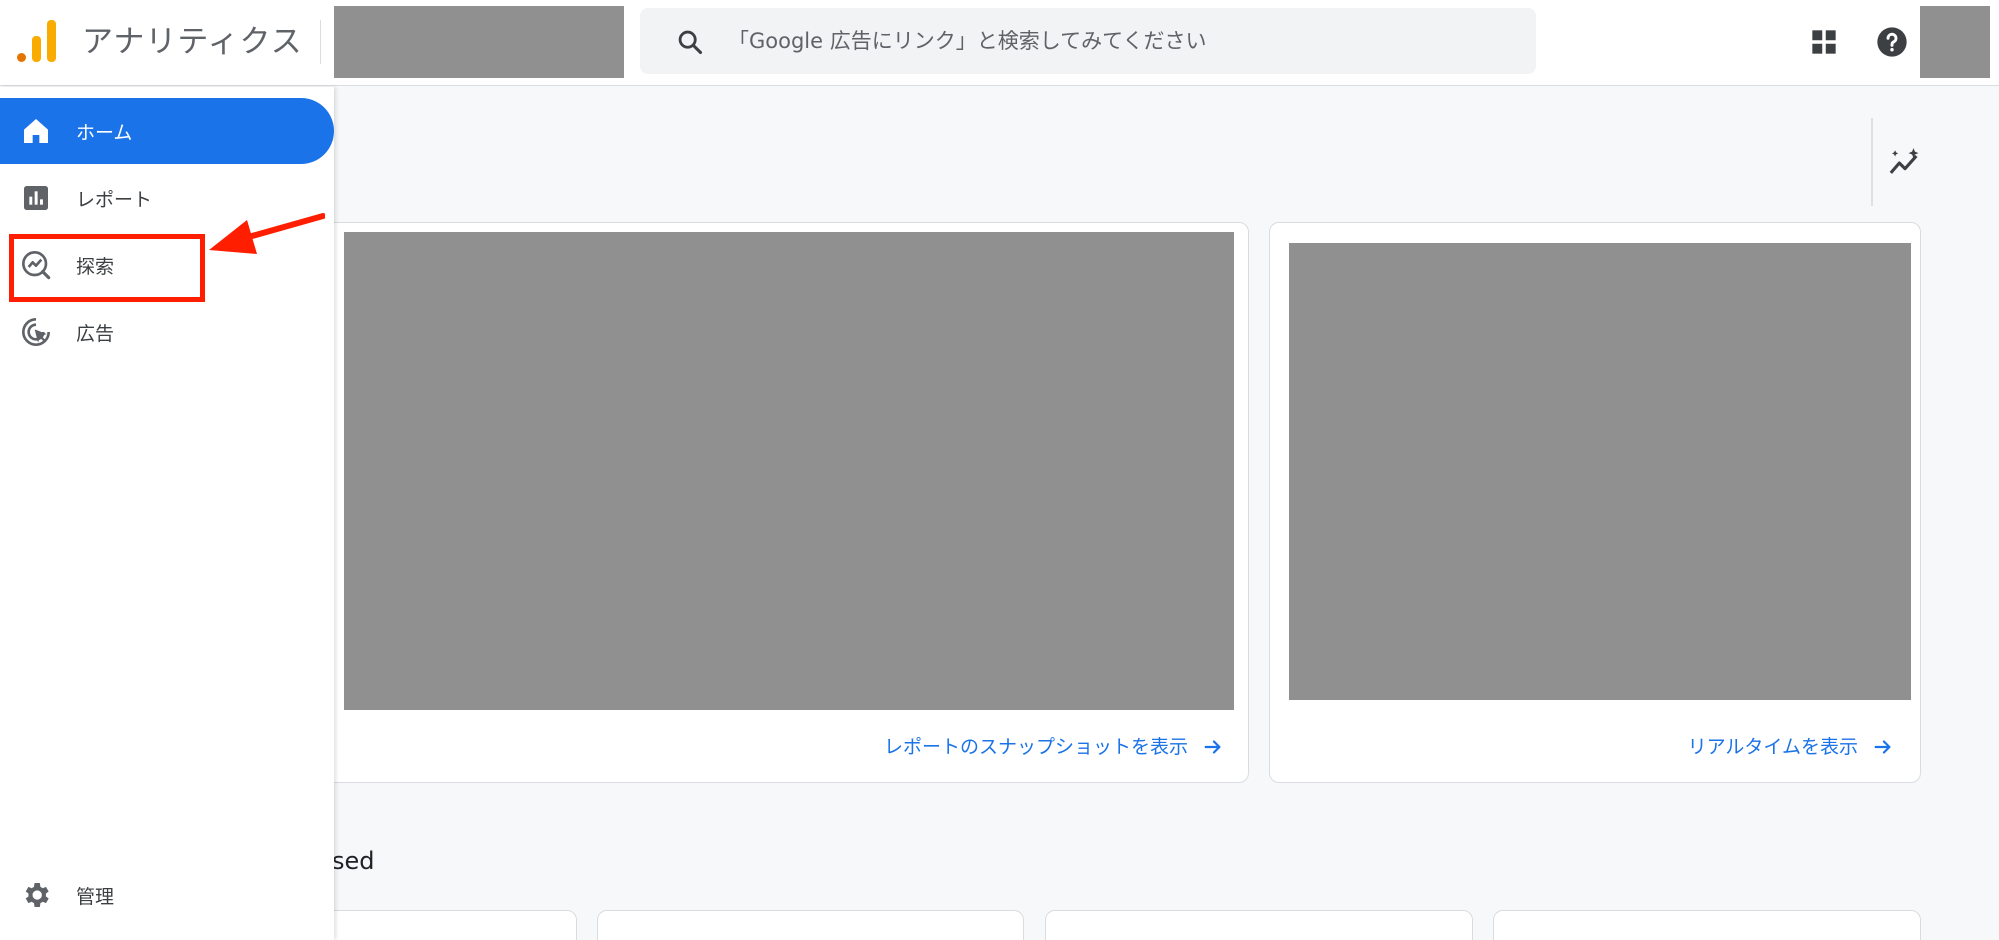 Image resolution: width=1999 pixels, height=940 pixels. I want to click on analytics-logo-icon, so click(37, 41).